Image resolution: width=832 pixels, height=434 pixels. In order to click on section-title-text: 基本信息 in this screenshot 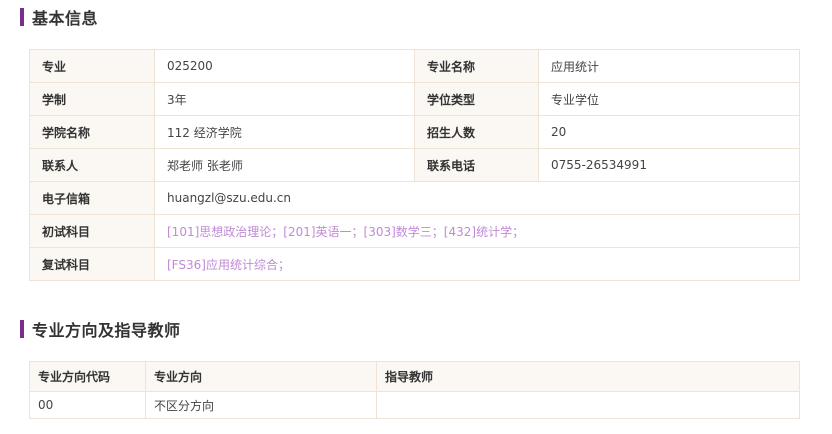, I will do `click(65, 18)`.